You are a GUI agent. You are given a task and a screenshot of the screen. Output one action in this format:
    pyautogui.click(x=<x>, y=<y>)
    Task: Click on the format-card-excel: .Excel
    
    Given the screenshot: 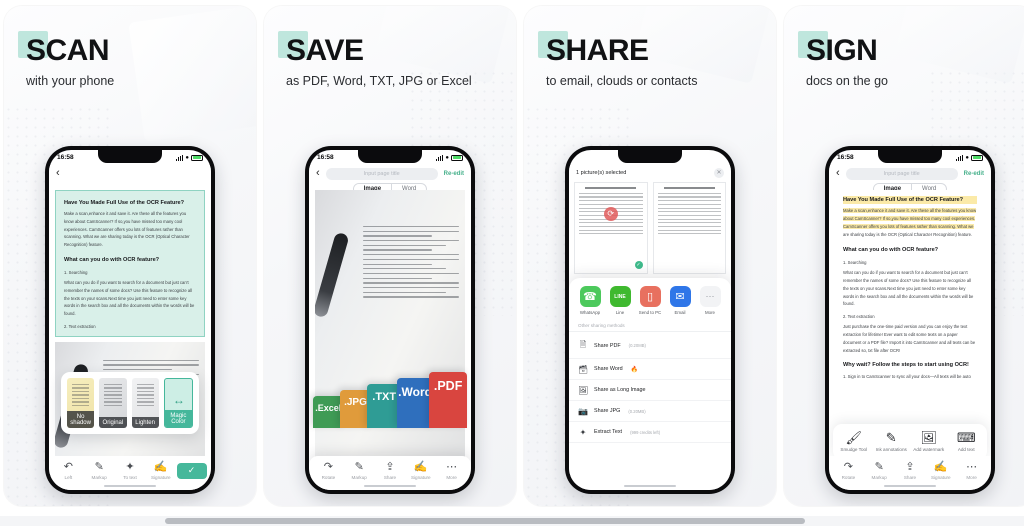 What is the action you would take?
    pyautogui.click(x=328, y=412)
    